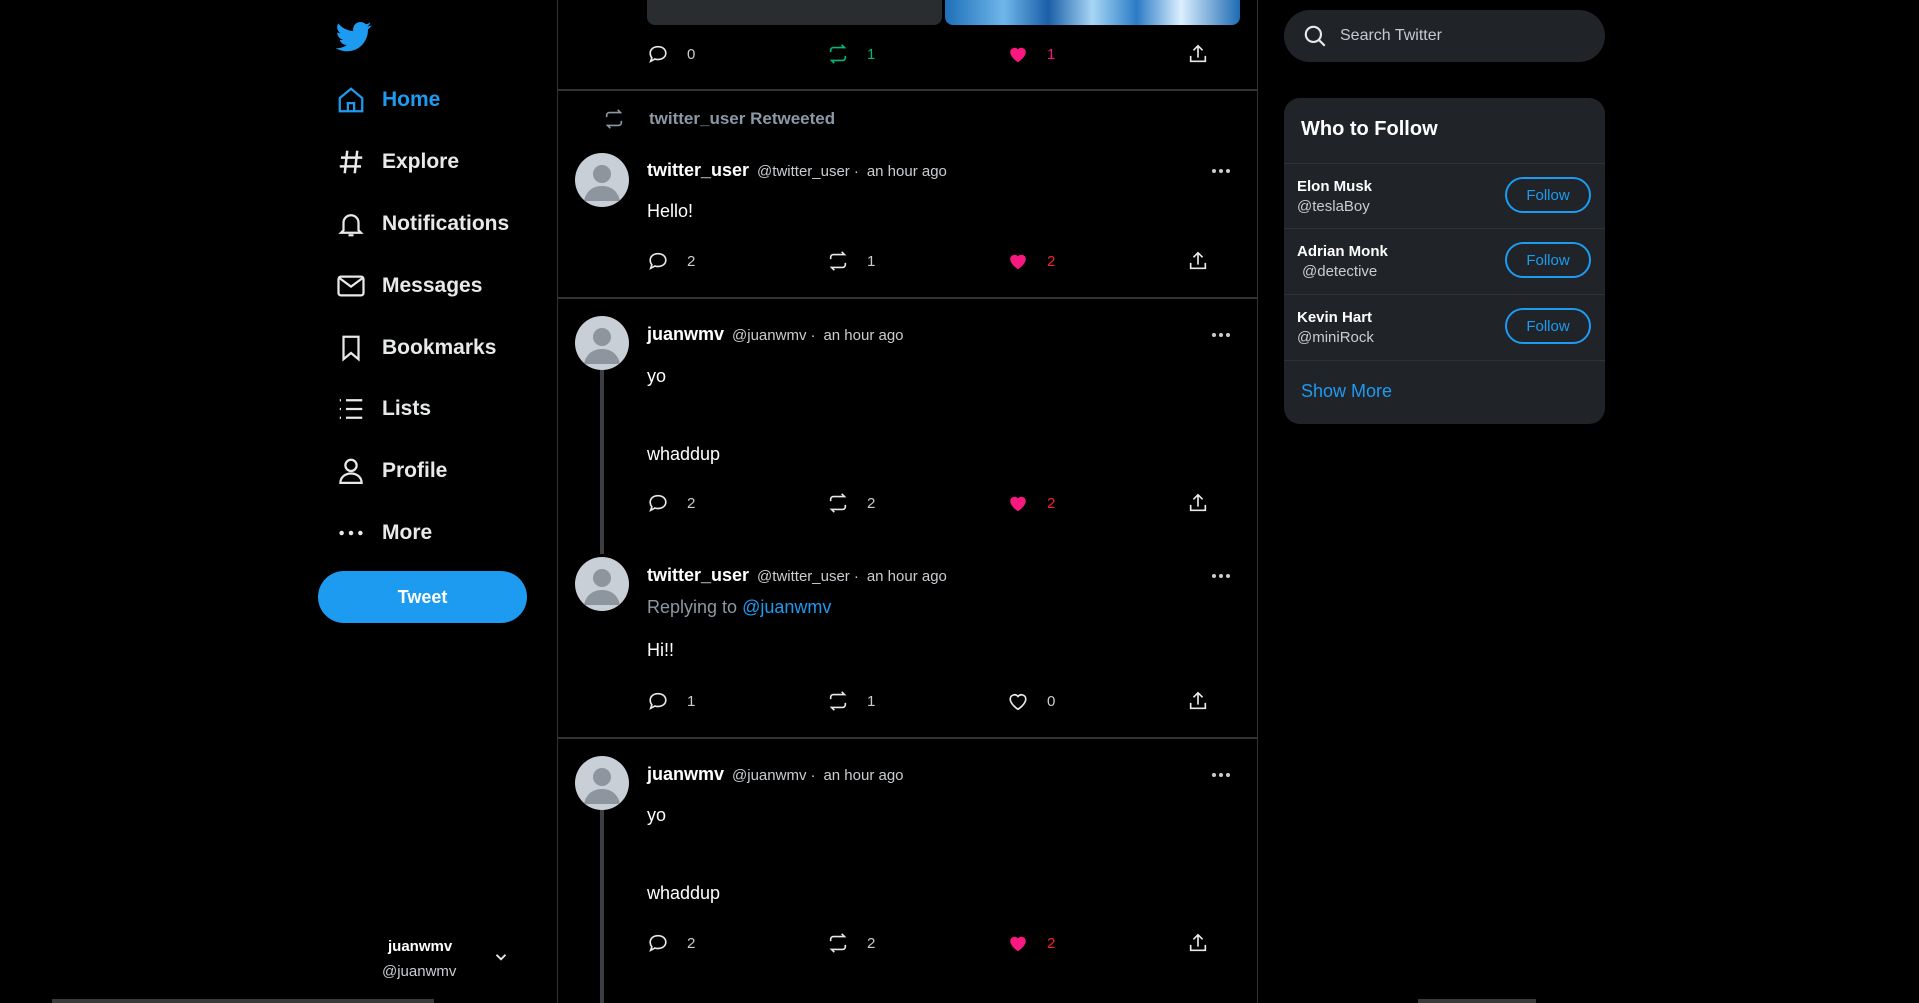 This screenshot has width=1919, height=1003. Describe the element at coordinates (415, 470) in the screenshot. I see `nav-label-profile: Profile` at that location.